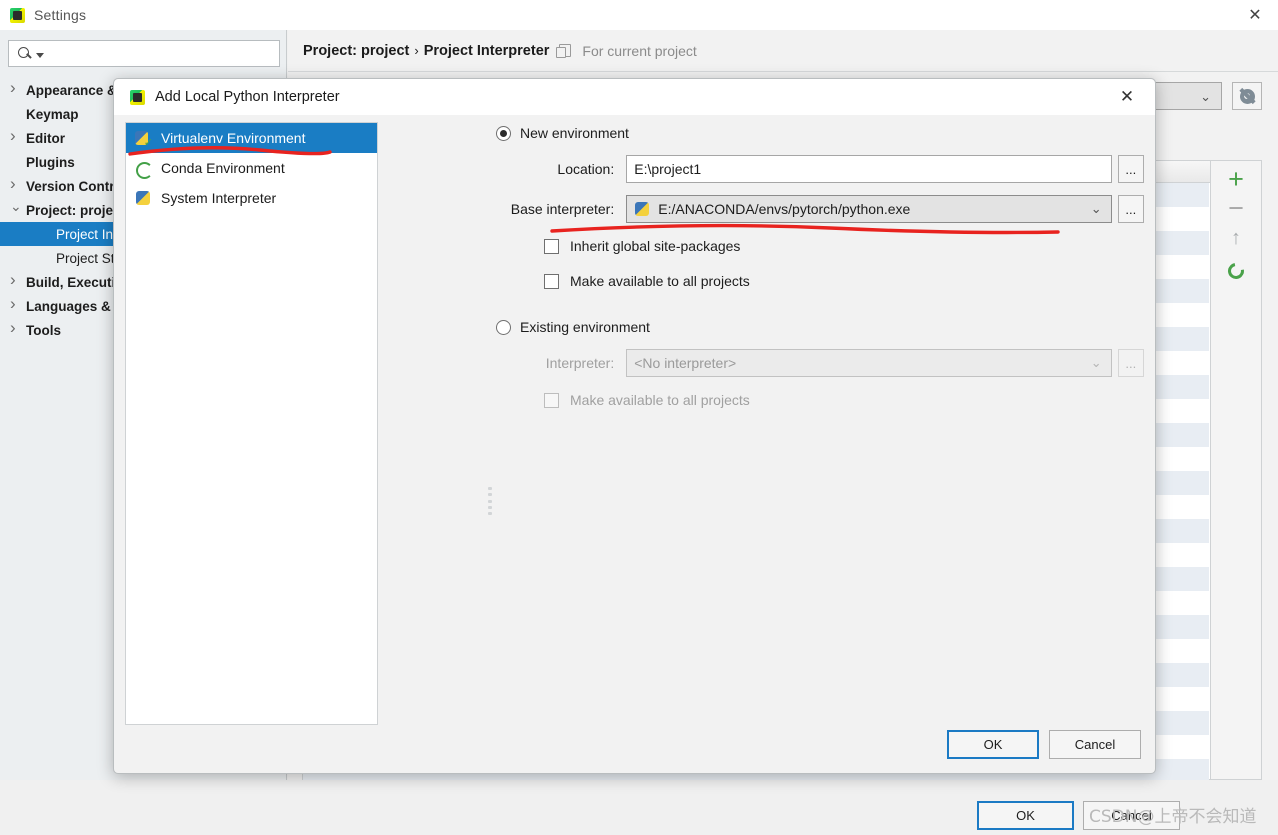 This screenshot has width=1278, height=835. What do you see at coordinates (1044, 744) in the screenshot?
I see `dialog-button-bar: OK Cancel` at bounding box center [1044, 744].